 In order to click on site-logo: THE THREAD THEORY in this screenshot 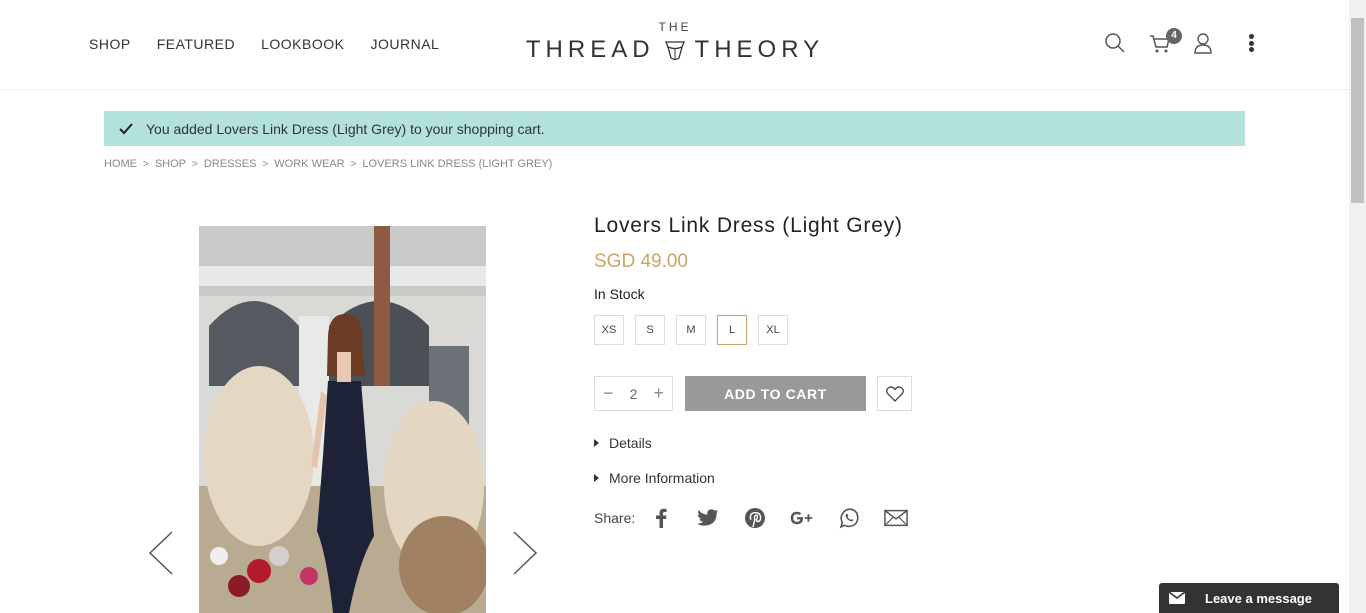, I will do `click(675, 42)`.